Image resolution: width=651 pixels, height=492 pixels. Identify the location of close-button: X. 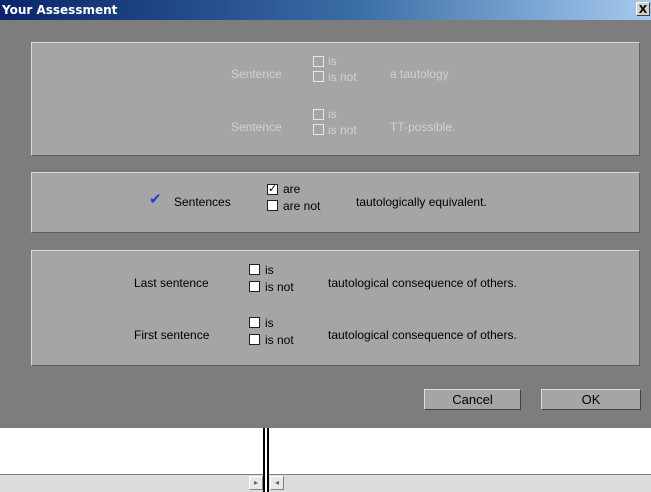
(643, 9).